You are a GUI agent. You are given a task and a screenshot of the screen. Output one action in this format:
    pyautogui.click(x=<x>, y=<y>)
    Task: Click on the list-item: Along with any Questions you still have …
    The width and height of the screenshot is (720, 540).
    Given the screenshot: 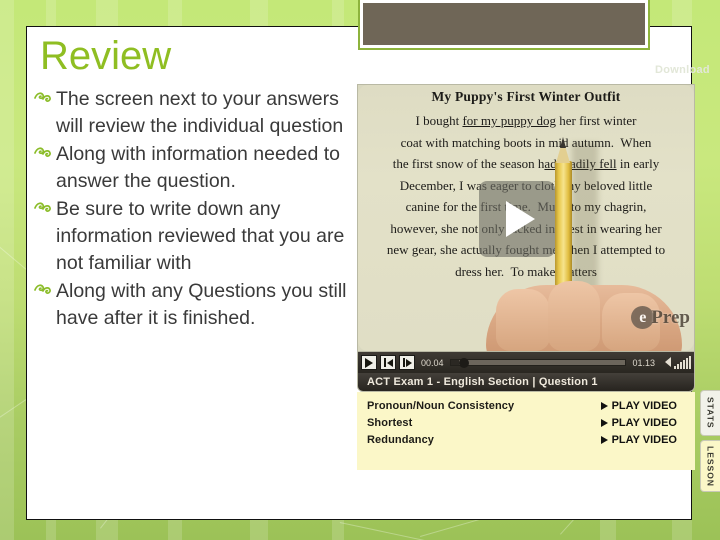 What is the action you would take?
    pyautogui.click(x=195, y=305)
    